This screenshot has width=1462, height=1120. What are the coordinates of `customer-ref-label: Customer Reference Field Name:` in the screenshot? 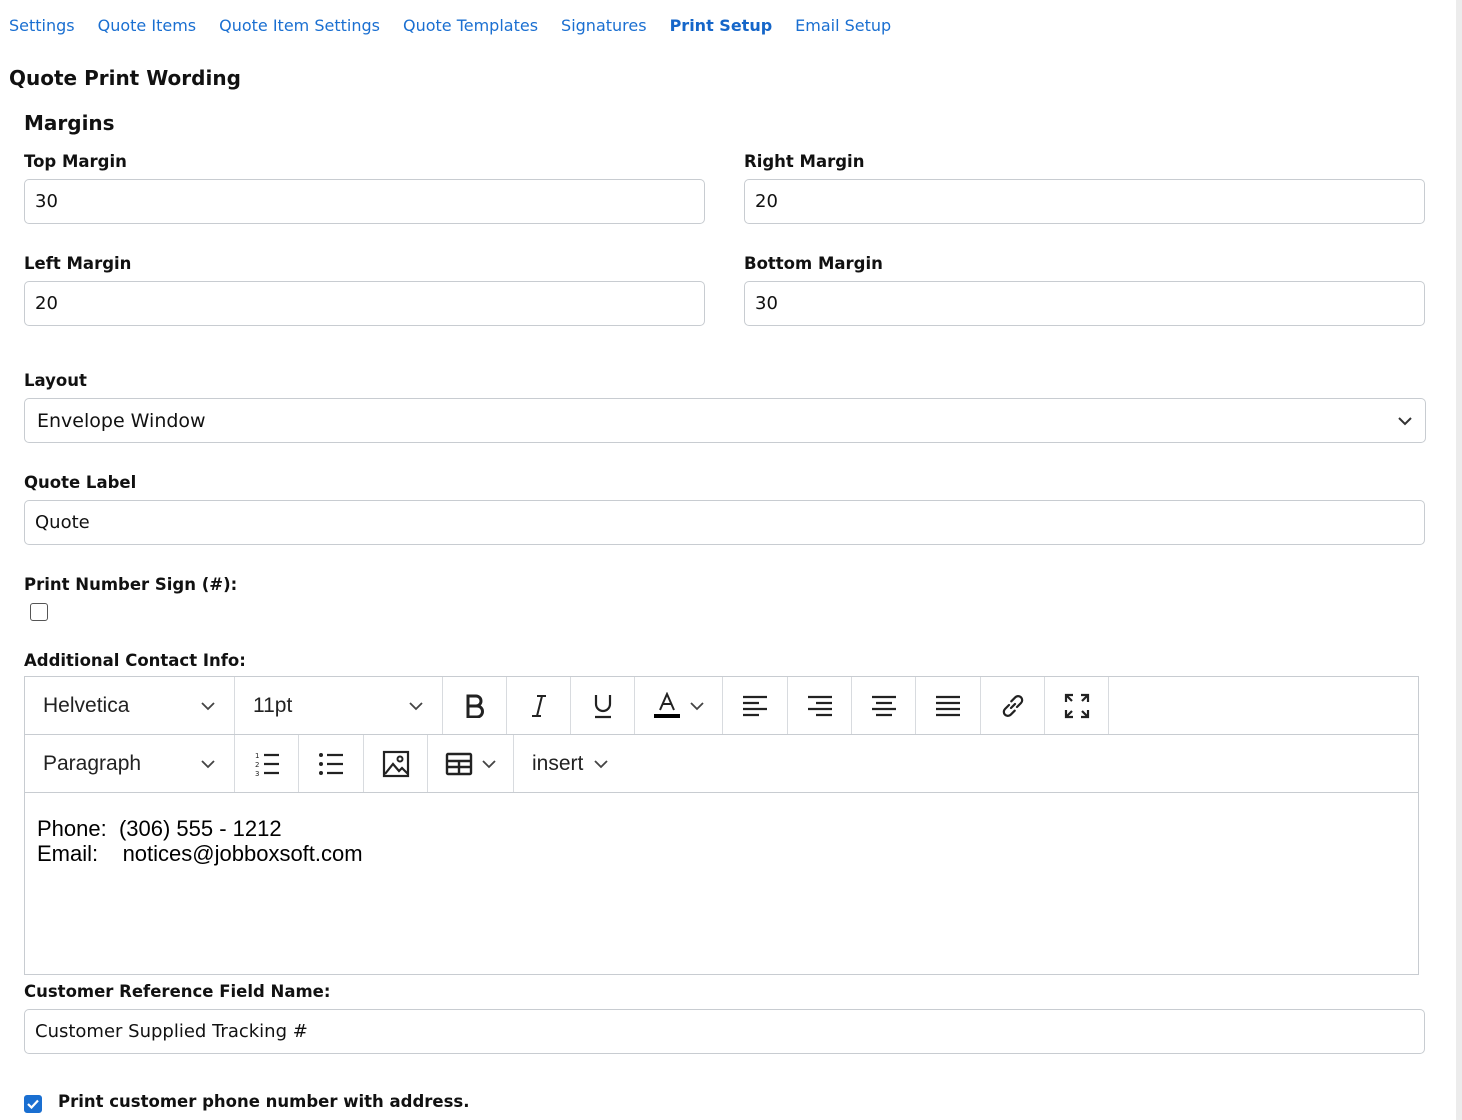 It's located at (177, 991).